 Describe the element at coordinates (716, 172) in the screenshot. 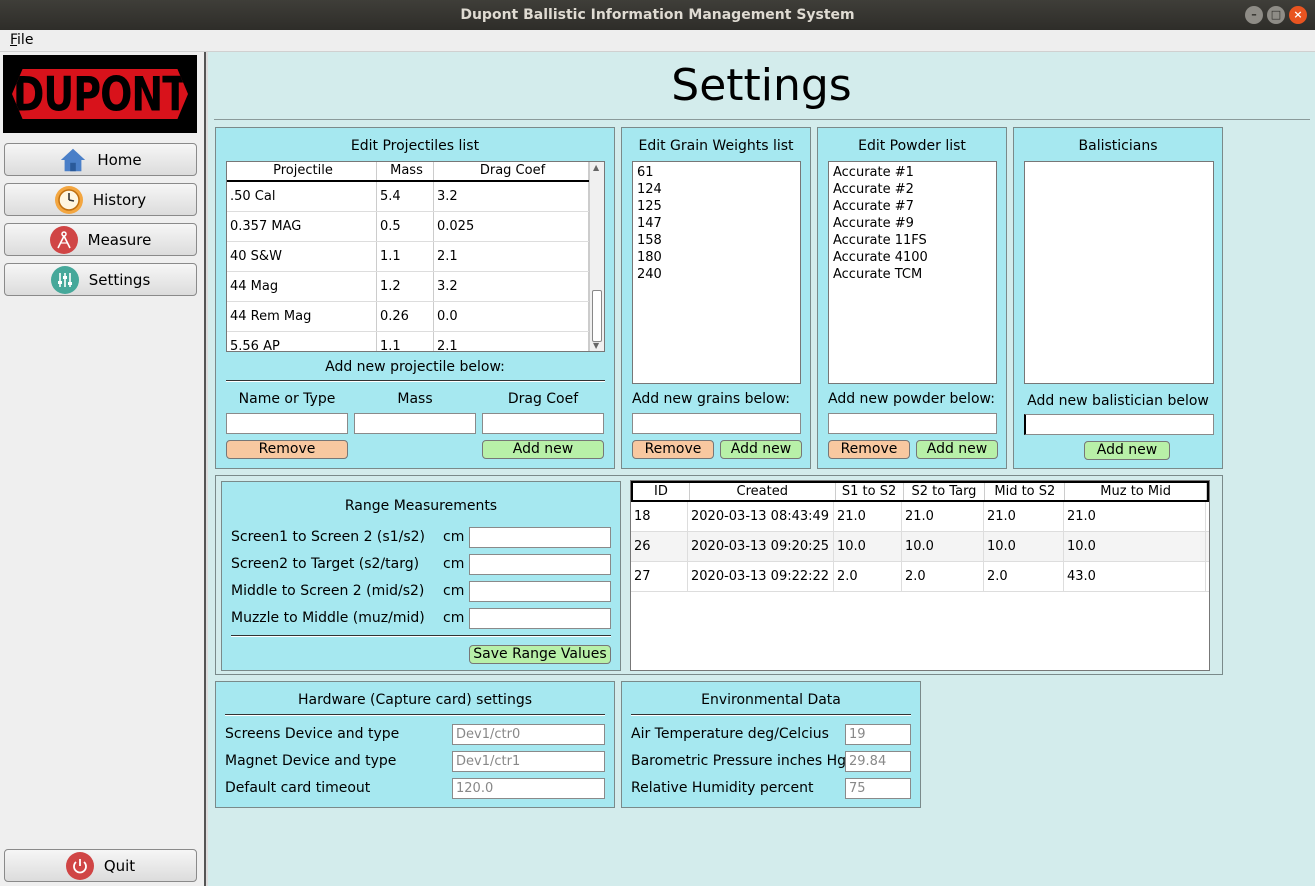

I see `list-item: 61` at that location.